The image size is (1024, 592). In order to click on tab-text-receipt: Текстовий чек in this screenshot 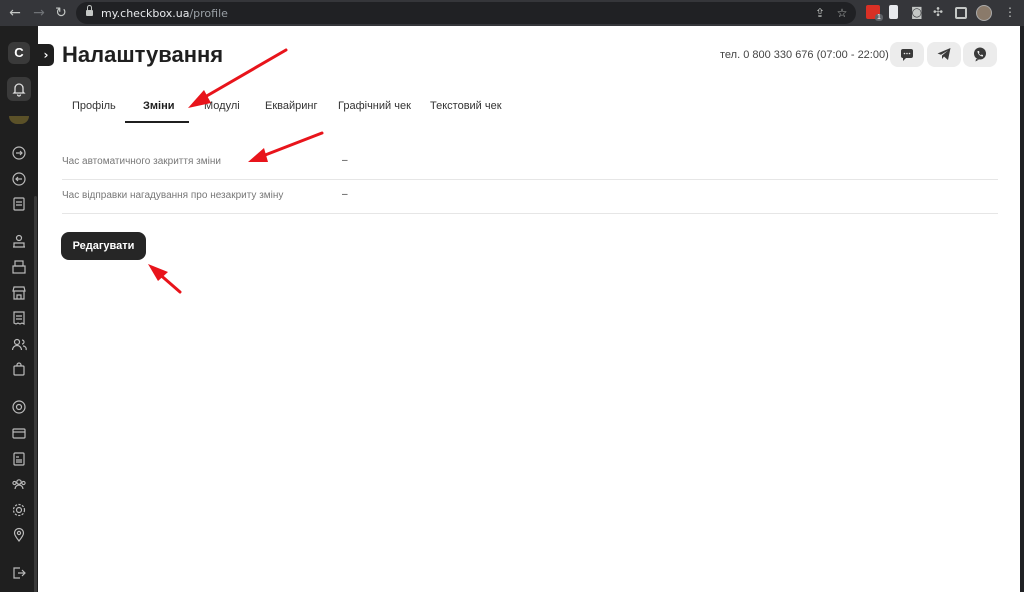, I will do `click(466, 106)`.